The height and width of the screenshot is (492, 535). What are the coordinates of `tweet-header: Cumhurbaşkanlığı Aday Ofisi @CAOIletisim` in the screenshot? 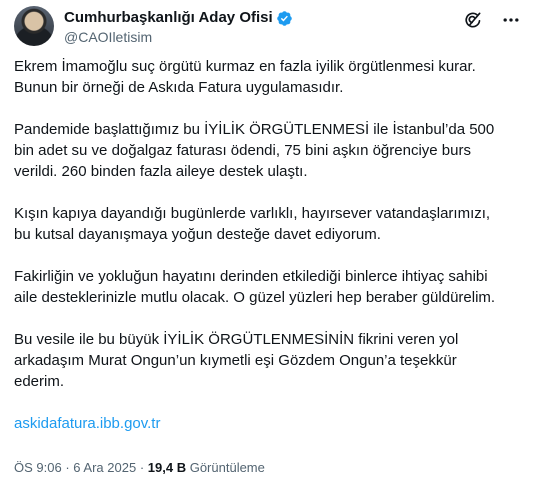 It's located at (269, 27).